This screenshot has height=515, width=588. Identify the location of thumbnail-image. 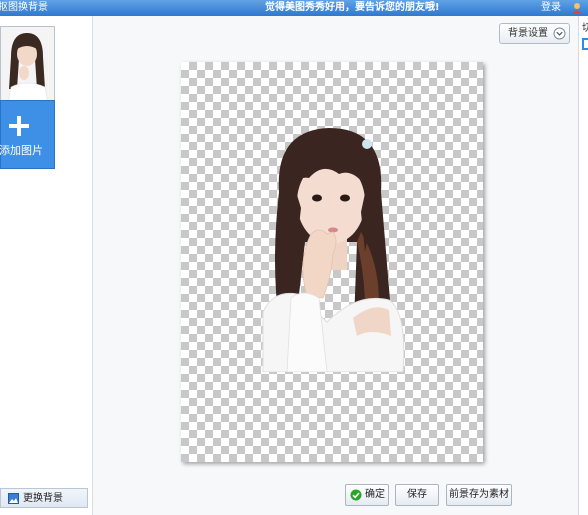
(27, 69).